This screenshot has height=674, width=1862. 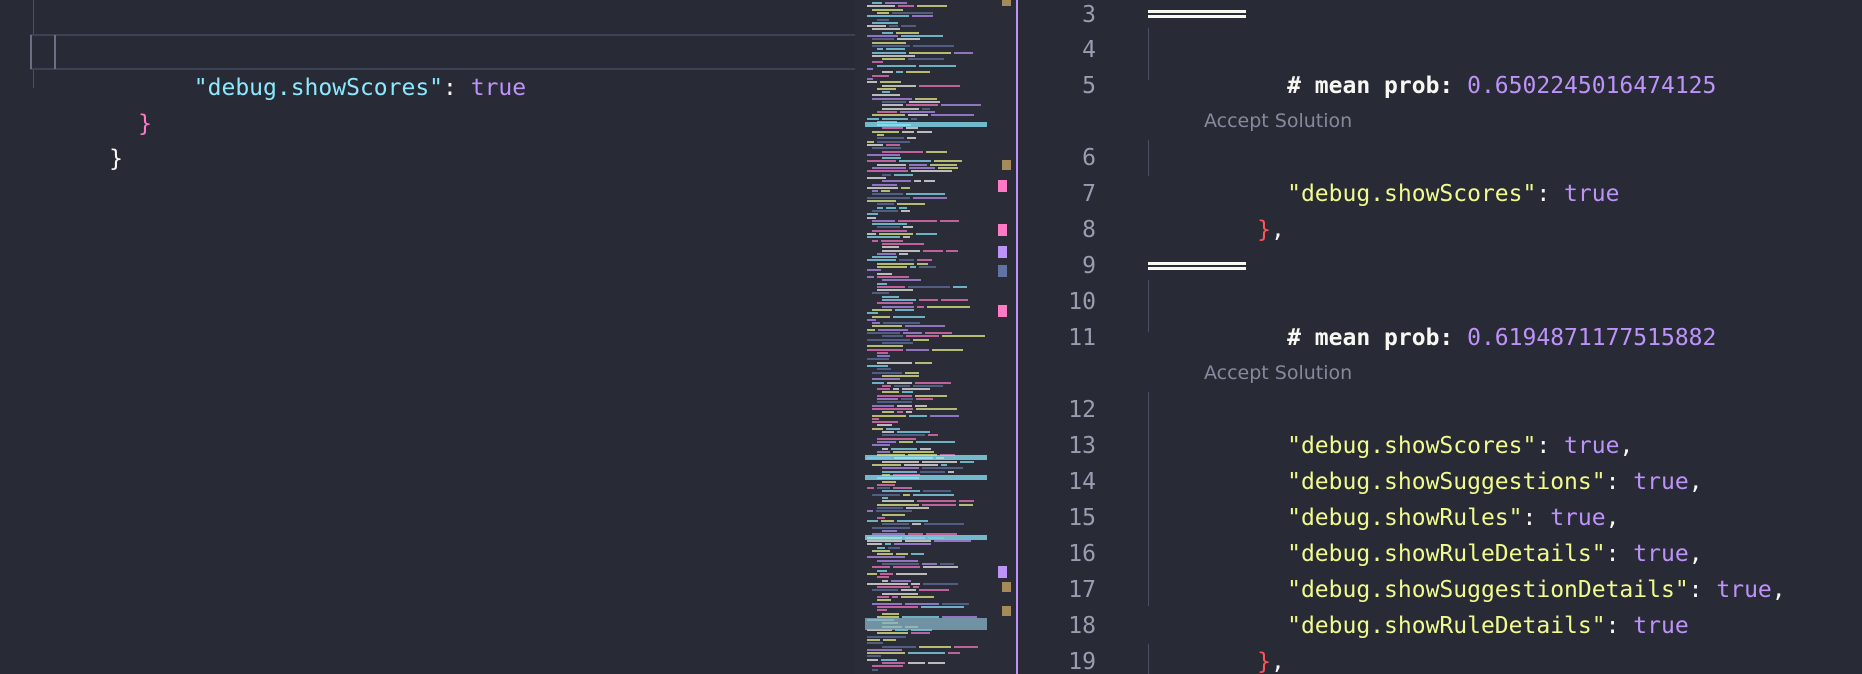 I want to click on mean-prob-label: # mean prob:, so click(x=1377, y=86).